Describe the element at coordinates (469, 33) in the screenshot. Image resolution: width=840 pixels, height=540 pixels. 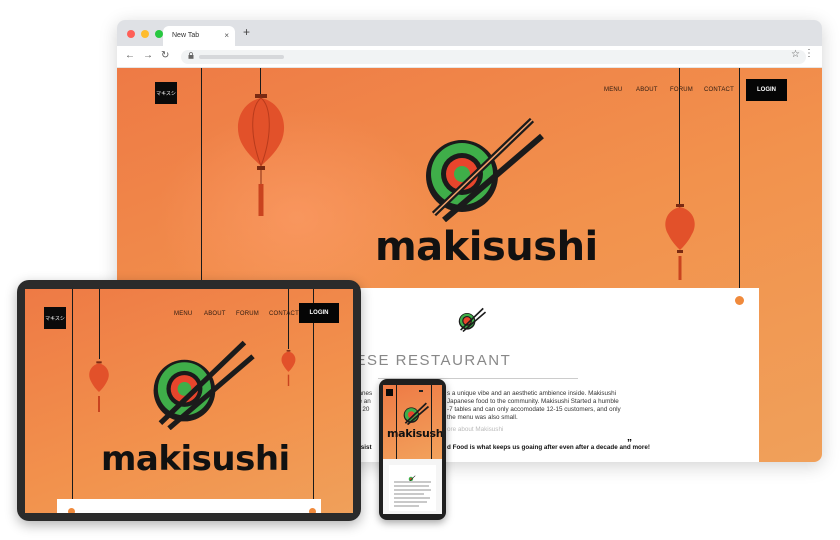
I see `browser-tab-bar: New Tab × +` at that location.